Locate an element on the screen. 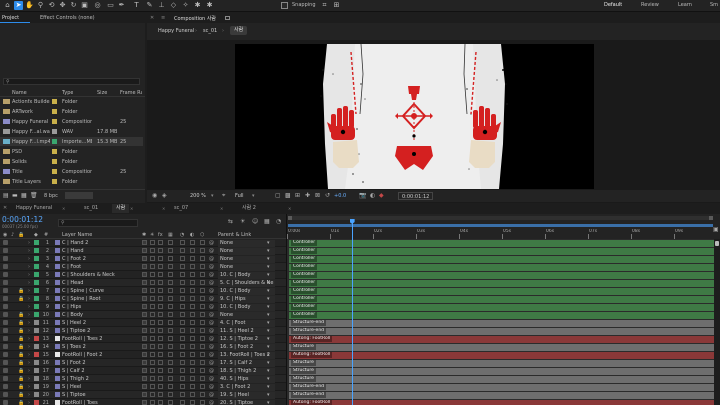 This screenshot has width=720, height=405. resolution-dropdown: Full is located at coordinates (239, 196).